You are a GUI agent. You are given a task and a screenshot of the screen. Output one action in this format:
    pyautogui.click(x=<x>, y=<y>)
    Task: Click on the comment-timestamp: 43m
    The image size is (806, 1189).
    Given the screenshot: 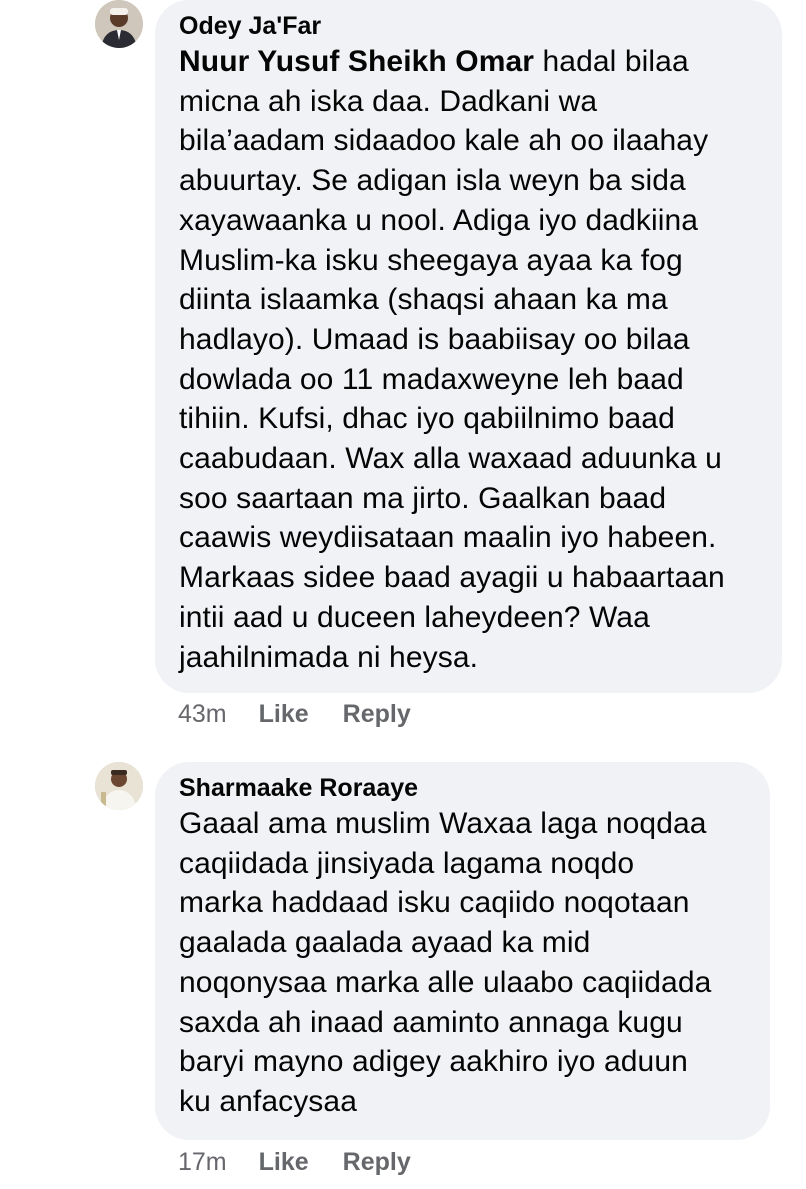 What is the action you would take?
    pyautogui.click(x=202, y=714)
    